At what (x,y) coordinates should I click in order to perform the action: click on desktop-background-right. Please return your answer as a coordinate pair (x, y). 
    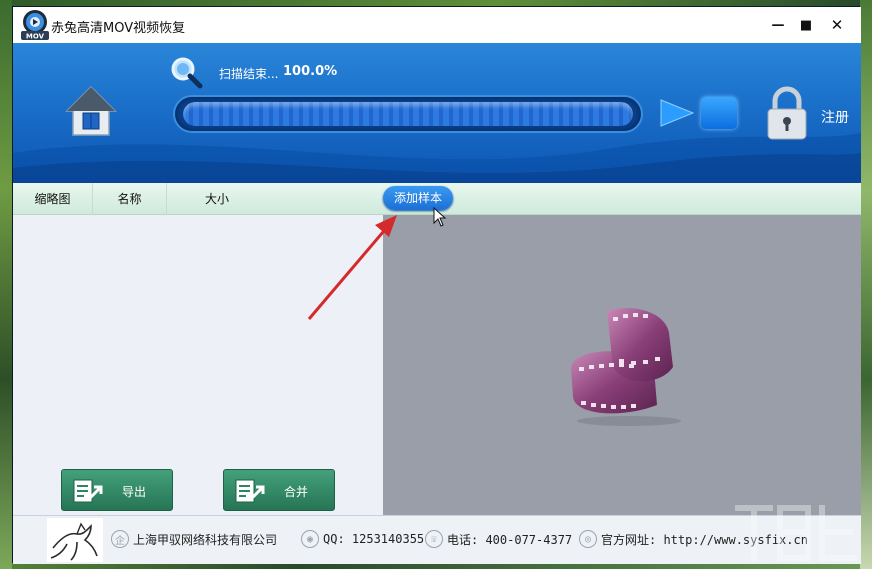
    Looking at the image, I should click on (866, 284).